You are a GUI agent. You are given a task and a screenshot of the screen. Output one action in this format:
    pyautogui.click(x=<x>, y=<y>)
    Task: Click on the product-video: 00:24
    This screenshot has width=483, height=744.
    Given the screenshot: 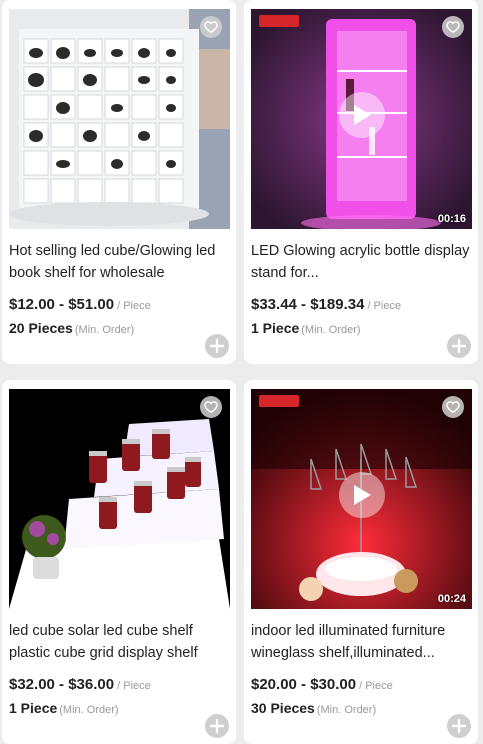 What is the action you would take?
    pyautogui.click(x=361, y=499)
    